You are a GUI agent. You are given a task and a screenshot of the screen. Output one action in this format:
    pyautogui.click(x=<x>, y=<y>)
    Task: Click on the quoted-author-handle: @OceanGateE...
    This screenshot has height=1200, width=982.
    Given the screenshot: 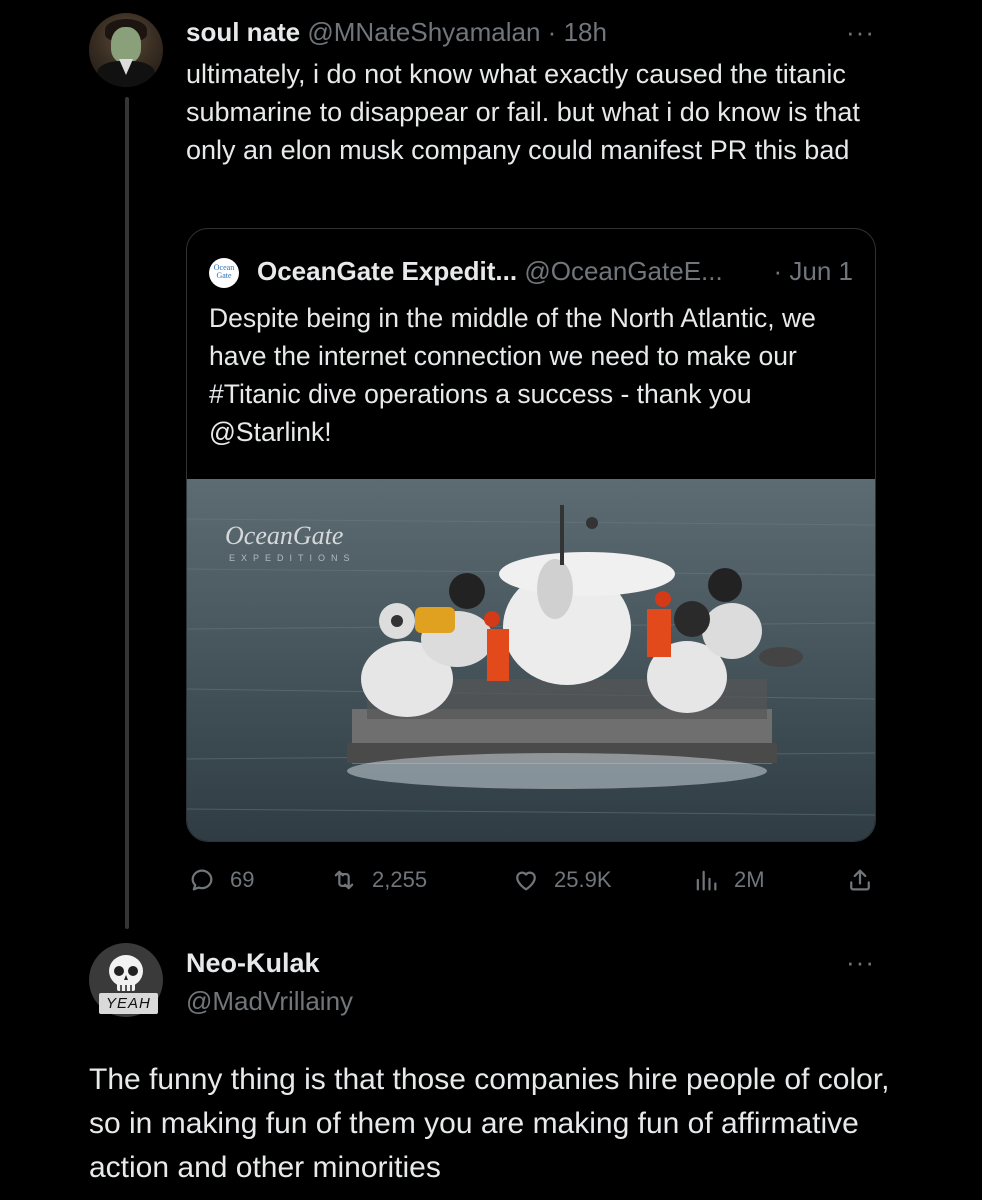 What is the action you would take?
    pyautogui.click(x=623, y=271)
    